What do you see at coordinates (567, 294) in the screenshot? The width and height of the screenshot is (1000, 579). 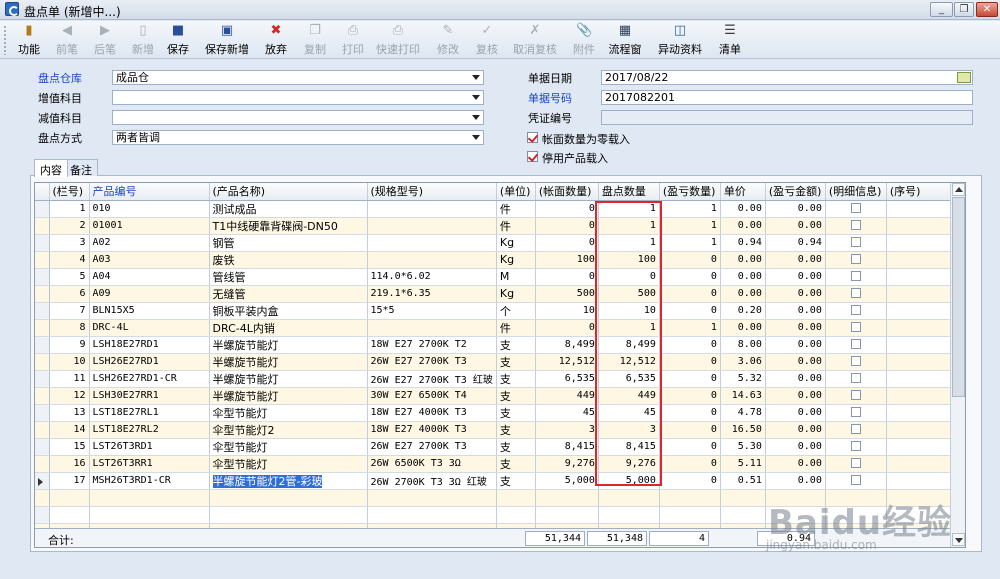 I see `table-cell: 500` at bounding box center [567, 294].